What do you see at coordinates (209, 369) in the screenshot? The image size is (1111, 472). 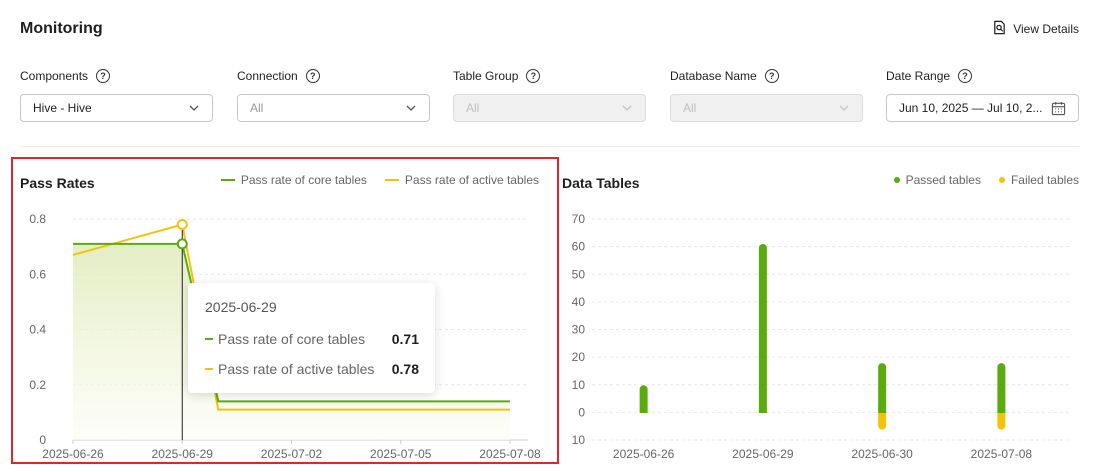 I see `tooltip-marker-yellow` at bounding box center [209, 369].